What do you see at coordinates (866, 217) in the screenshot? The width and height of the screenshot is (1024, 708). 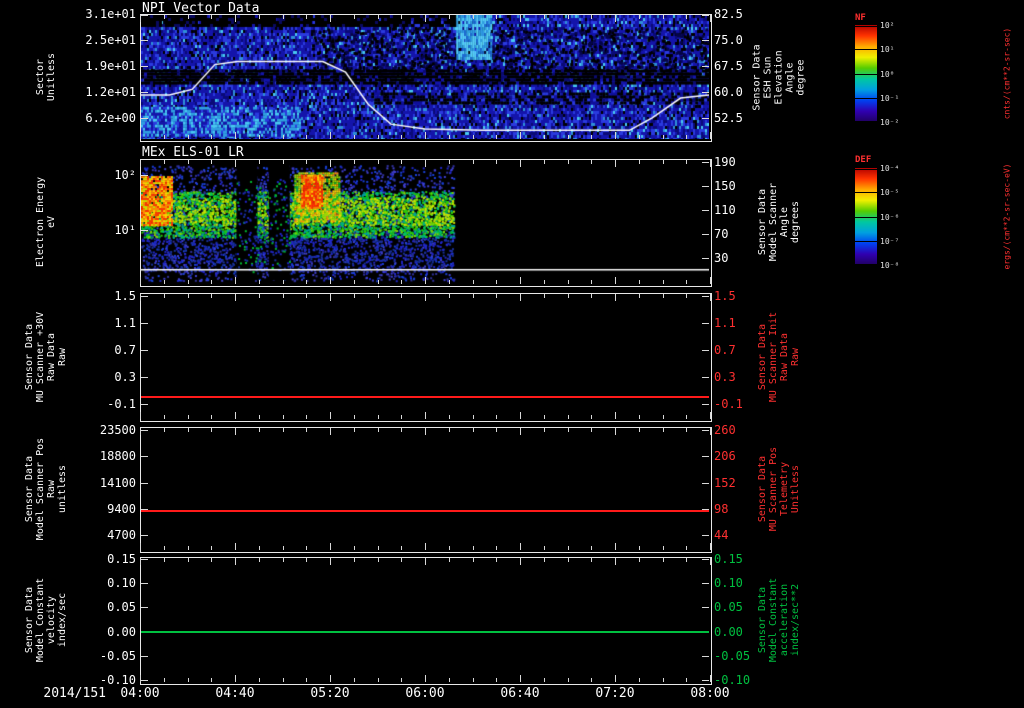 I see `def-colorbar-tick-mark` at bounding box center [866, 217].